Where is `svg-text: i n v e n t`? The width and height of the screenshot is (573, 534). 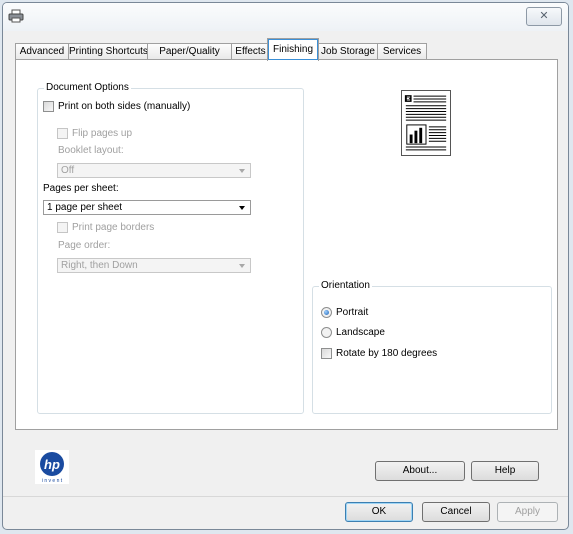 svg-text: i n v e n t is located at coordinates (52, 481).